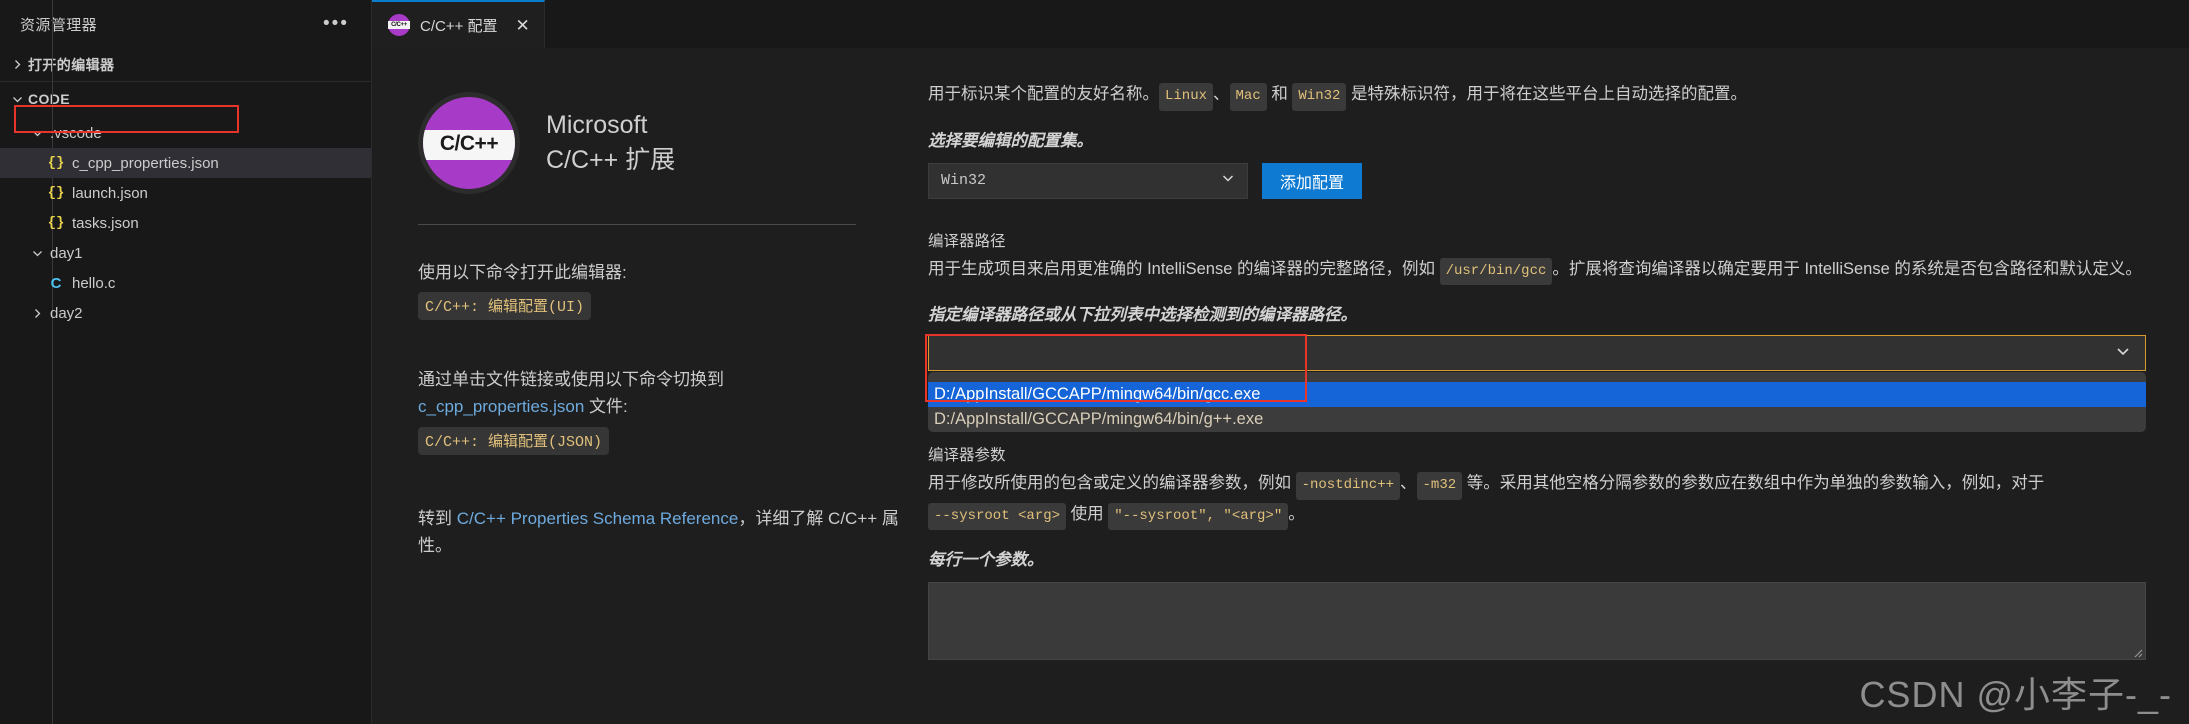 This screenshot has width=2189, height=724. What do you see at coordinates (2182, 386) in the screenshot?
I see `vertical-scrollbar` at bounding box center [2182, 386].